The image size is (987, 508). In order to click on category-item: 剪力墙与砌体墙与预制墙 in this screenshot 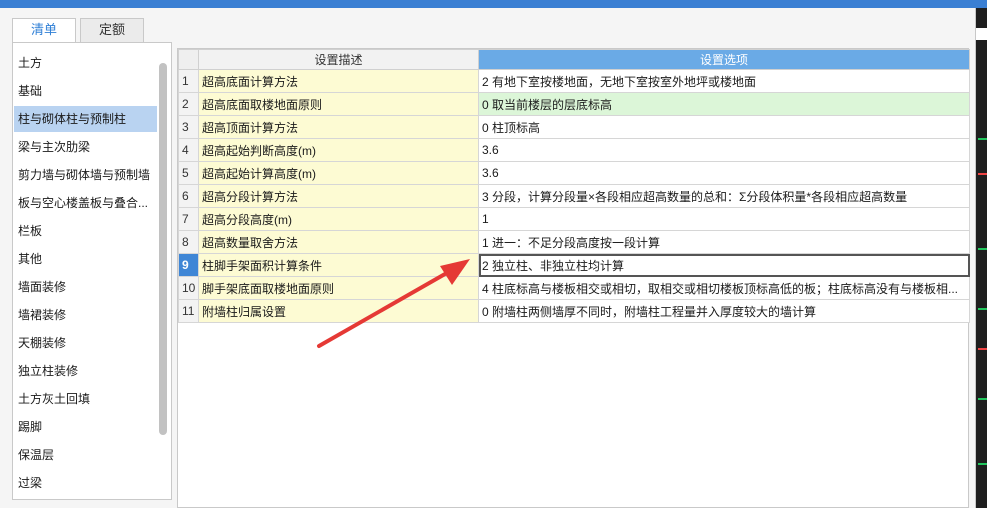, I will do `click(85, 175)`.